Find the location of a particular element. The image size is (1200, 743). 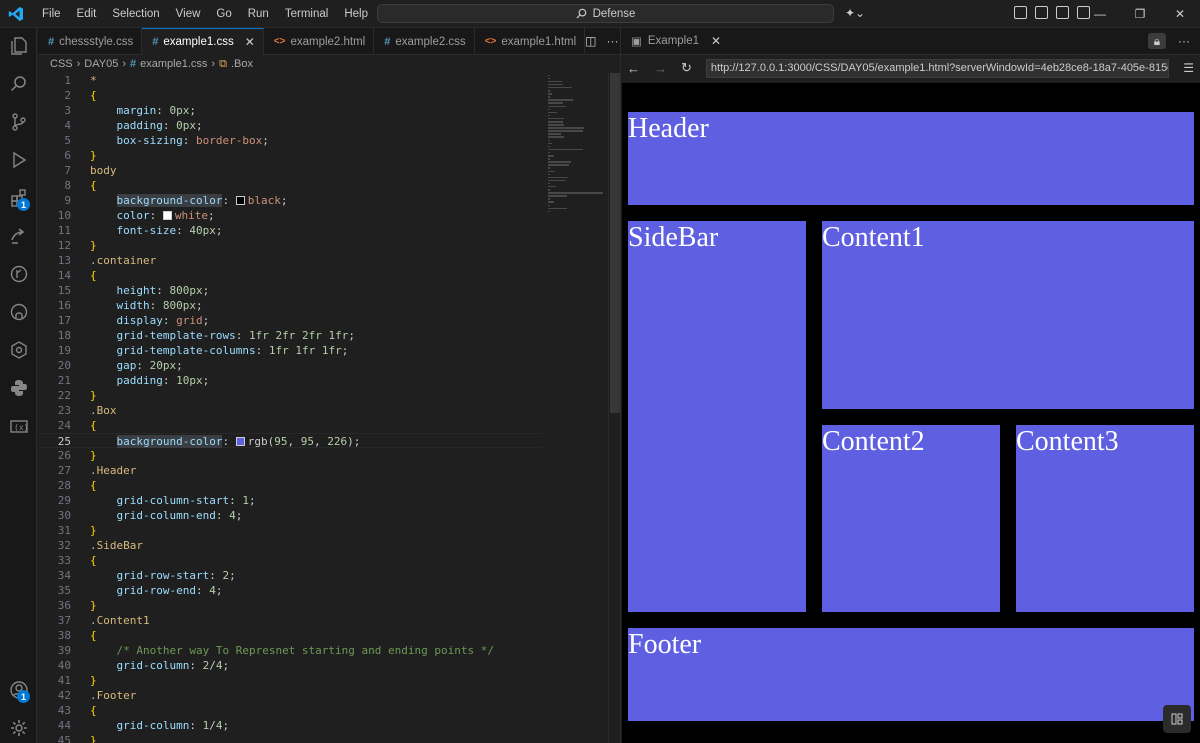

git-graph-icon is located at coordinates (18, 274).